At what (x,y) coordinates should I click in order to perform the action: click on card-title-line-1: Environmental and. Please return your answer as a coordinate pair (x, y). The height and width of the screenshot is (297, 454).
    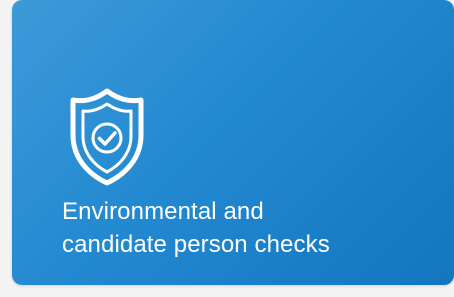
    Looking at the image, I should click on (163, 211).